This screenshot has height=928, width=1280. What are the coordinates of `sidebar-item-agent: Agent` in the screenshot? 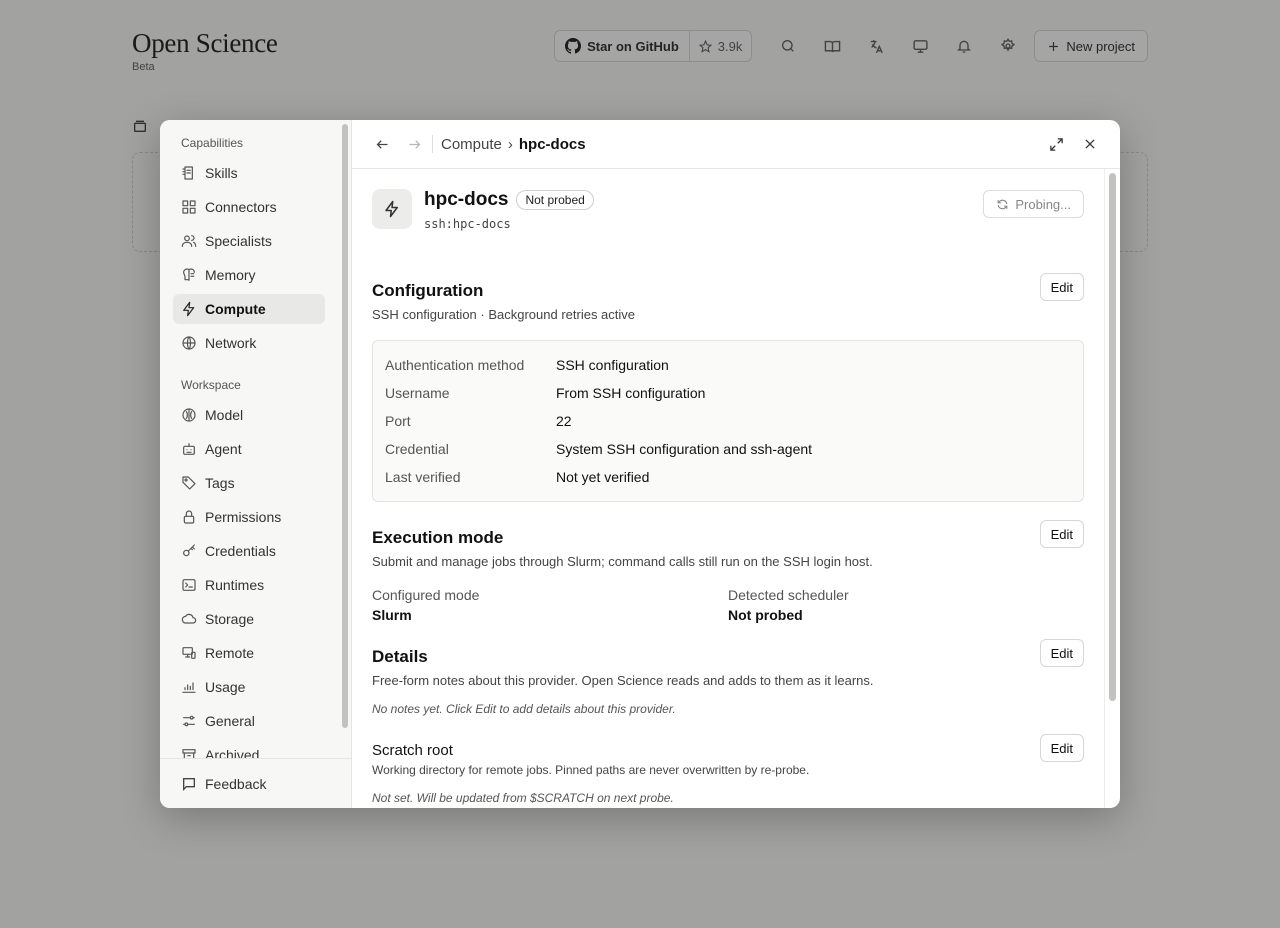 It's located at (249, 449).